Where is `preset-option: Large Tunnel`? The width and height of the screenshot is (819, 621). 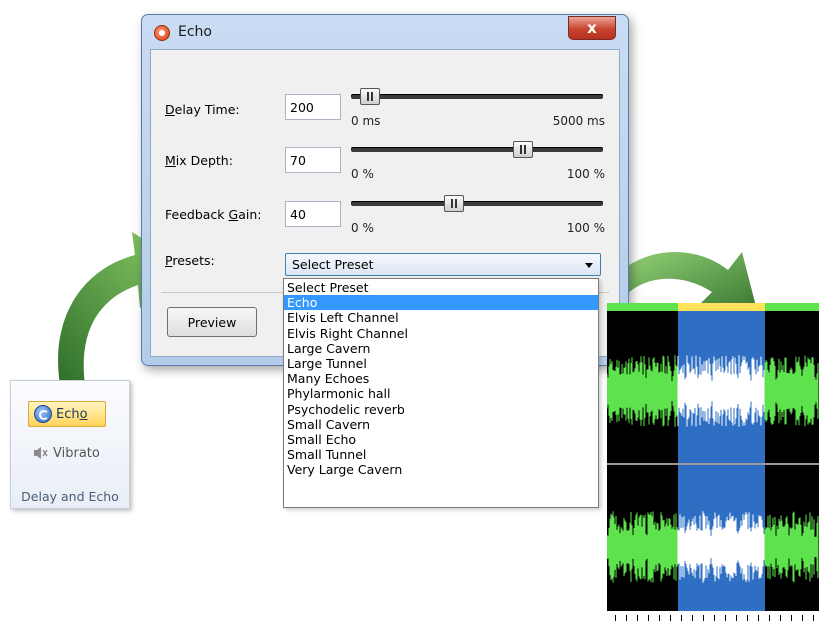 preset-option: Large Tunnel is located at coordinates (441, 363).